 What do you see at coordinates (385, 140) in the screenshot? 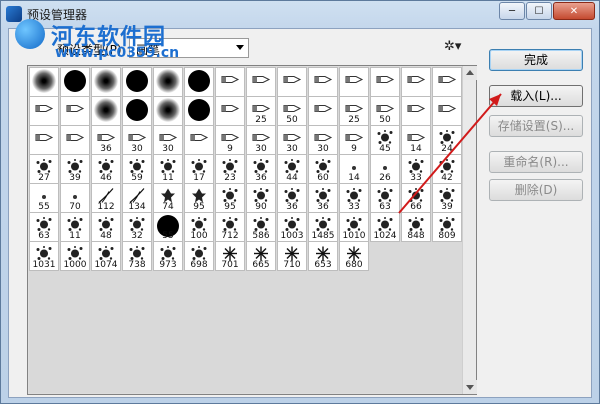
I see `brush-preset-tile: 45` at bounding box center [385, 140].